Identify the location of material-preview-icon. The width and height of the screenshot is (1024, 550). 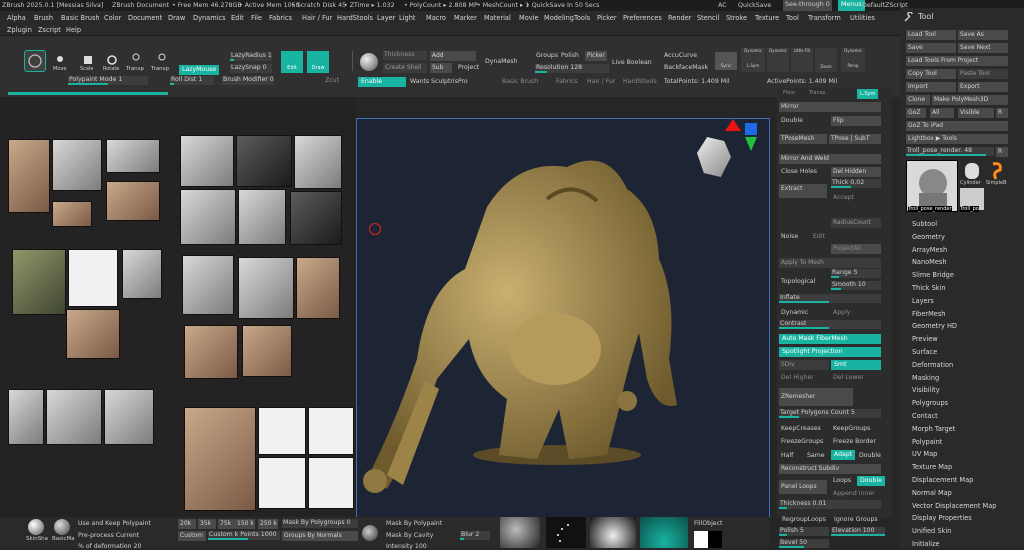
(613, 532).